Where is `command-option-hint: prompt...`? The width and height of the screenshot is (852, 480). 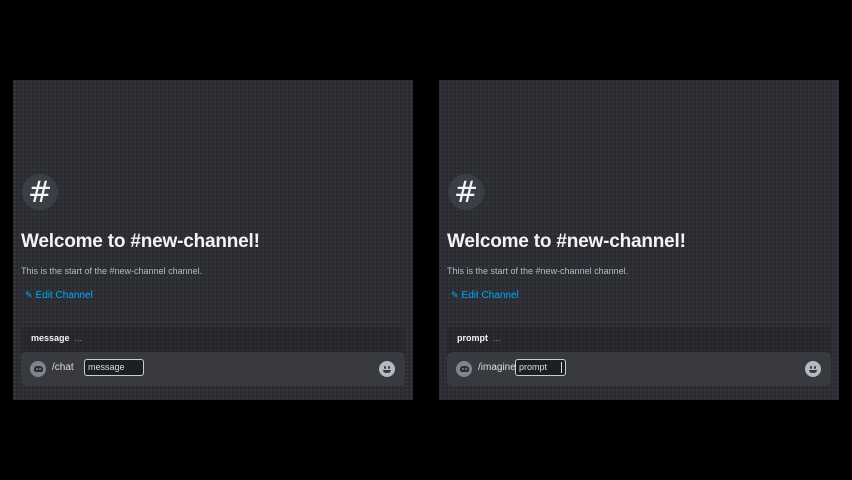
command-option-hint: prompt... is located at coordinates (639, 340).